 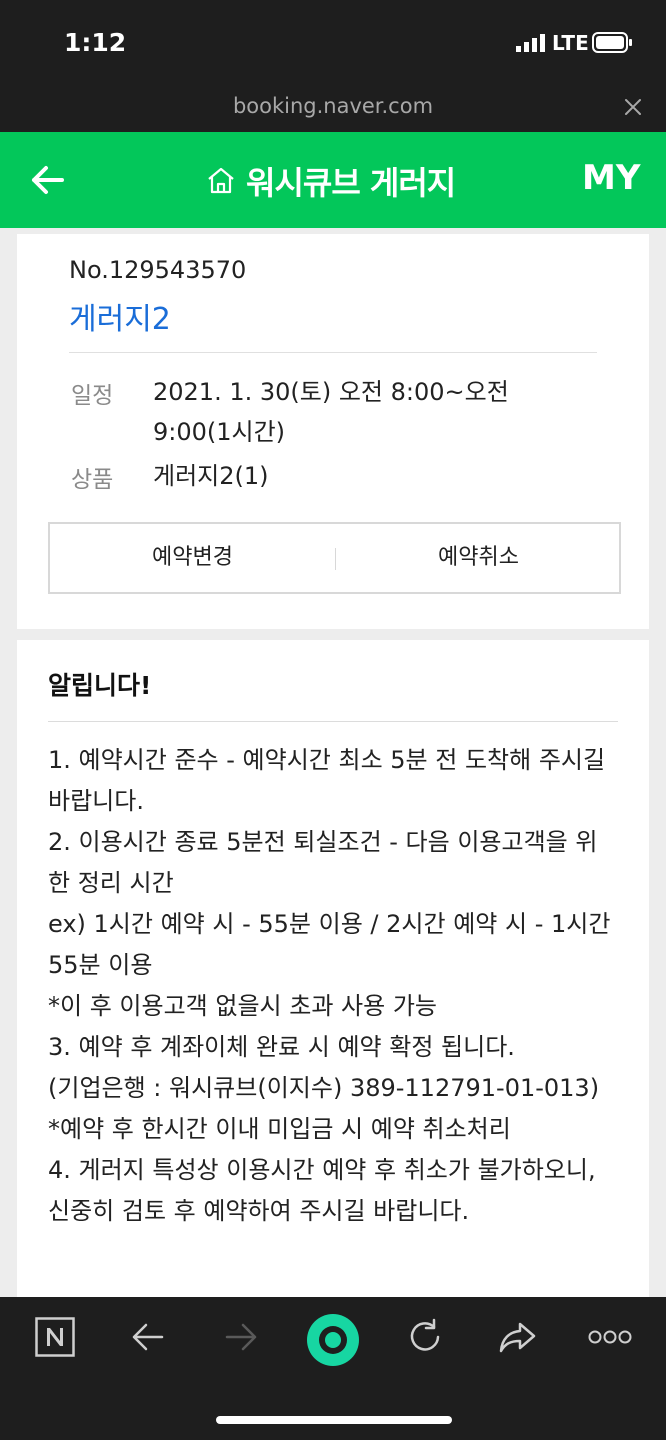 What do you see at coordinates (333, 1368) in the screenshot?
I see `browser-toolbar` at bounding box center [333, 1368].